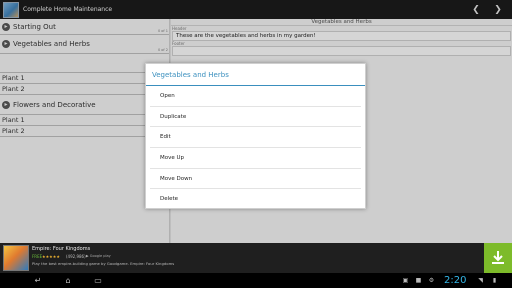  What do you see at coordinates (76, 256) in the screenshot?
I see `ad-rating-count: (492,986)` at bounding box center [76, 256].